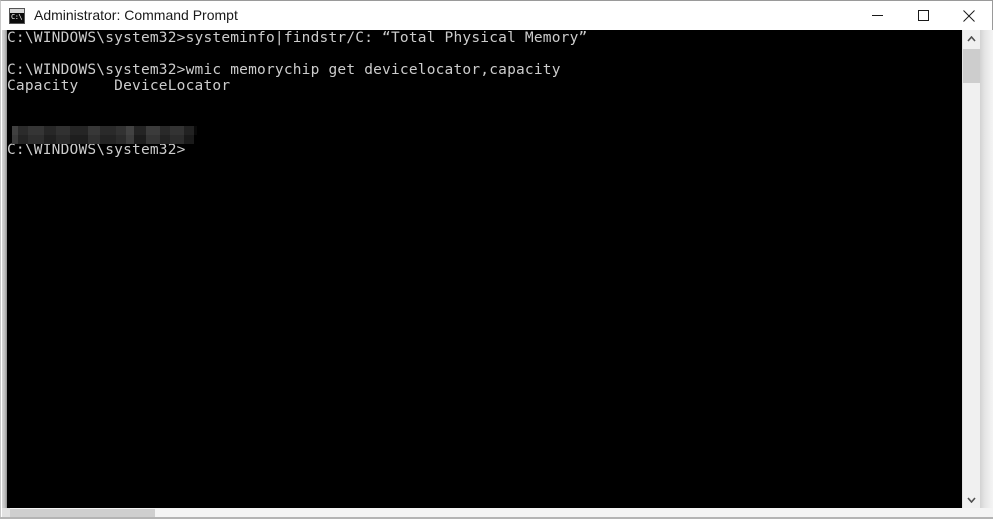 The width and height of the screenshot is (993, 519). I want to click on title-bar: C:\ Administrator: Command Prompt, so click(496, 15).